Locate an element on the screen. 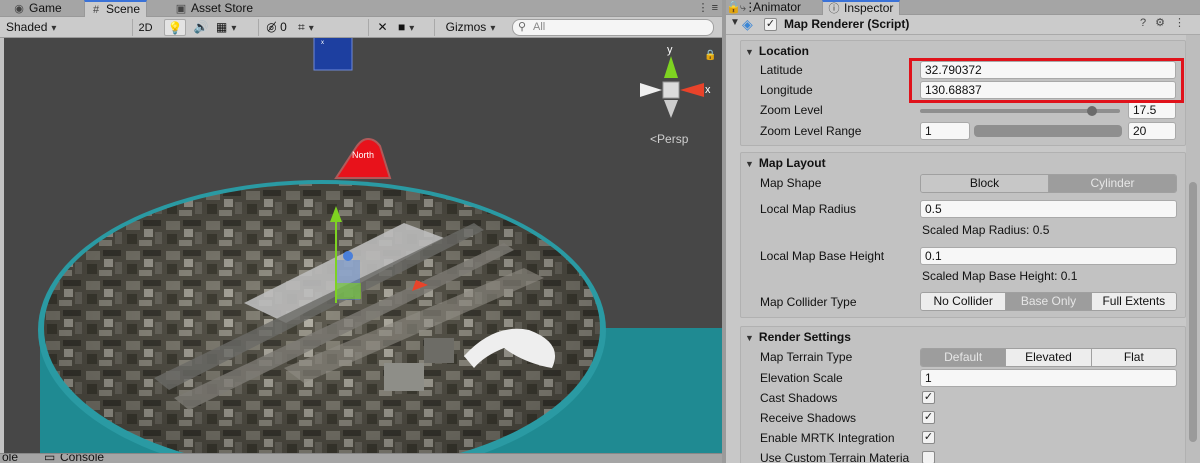  fold-arrow-icon: ▼ is located at coordinates (735, 22).